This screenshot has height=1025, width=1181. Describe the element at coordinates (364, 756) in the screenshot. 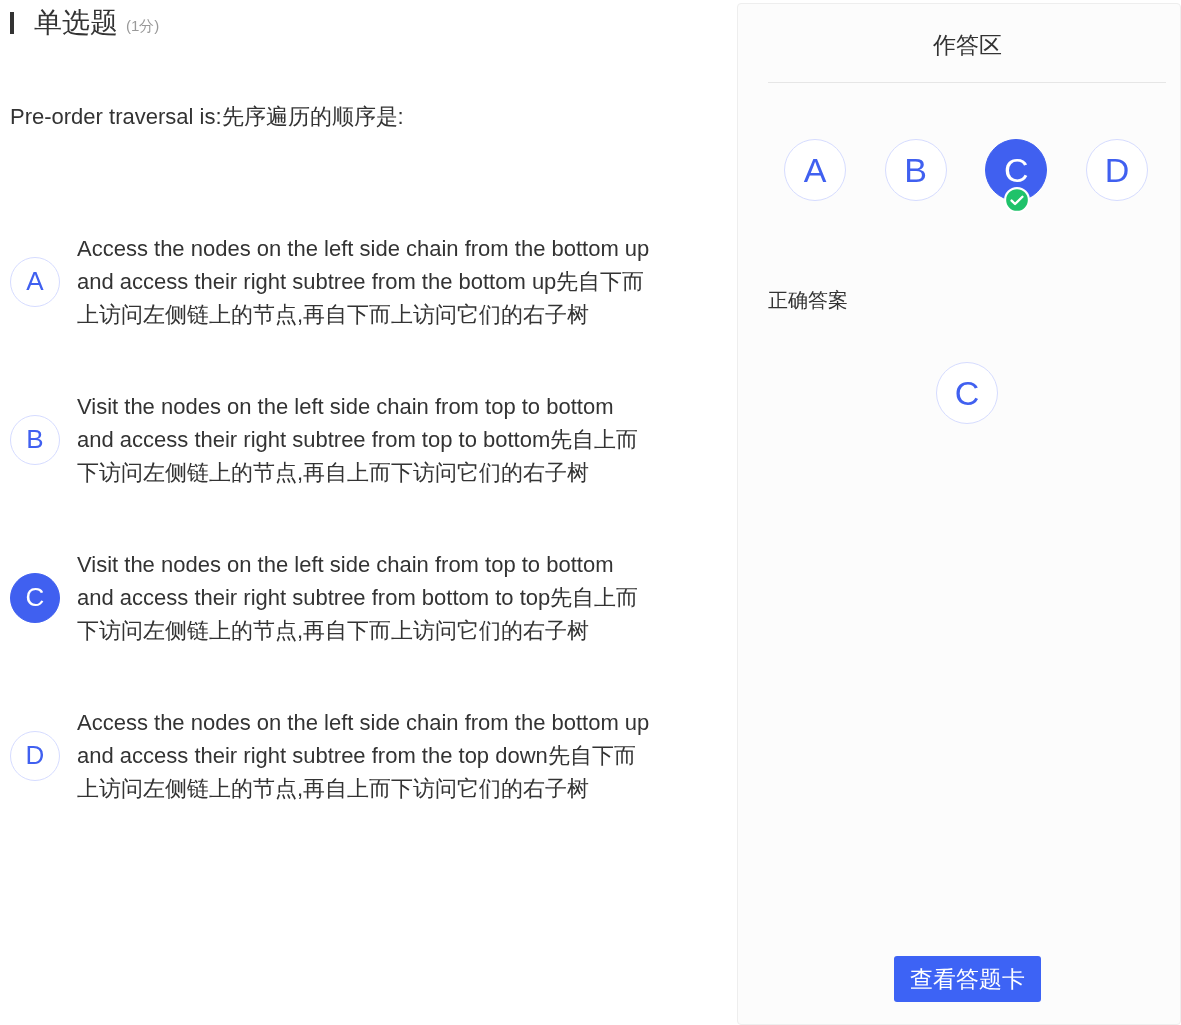

I see `option-text: Access the nodes on the left side chain from the bottom up and access their right subtree from the top down先自下而上访问左侧链上的节点,再自上而下访问它们的右子树` at that location.